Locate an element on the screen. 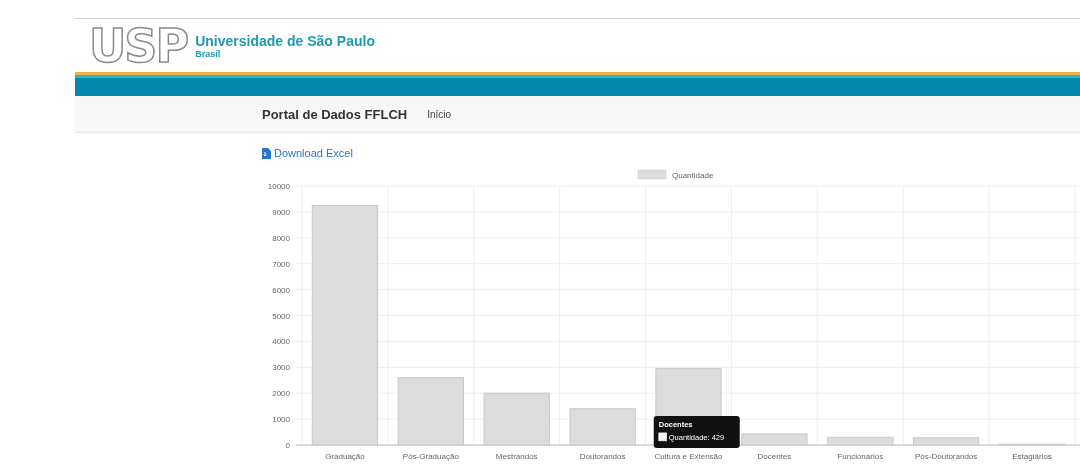 Image resolution: width=1080 pixels, height=471 pixels. y-axis-label: 7000 is located at coordinates (281, 264).